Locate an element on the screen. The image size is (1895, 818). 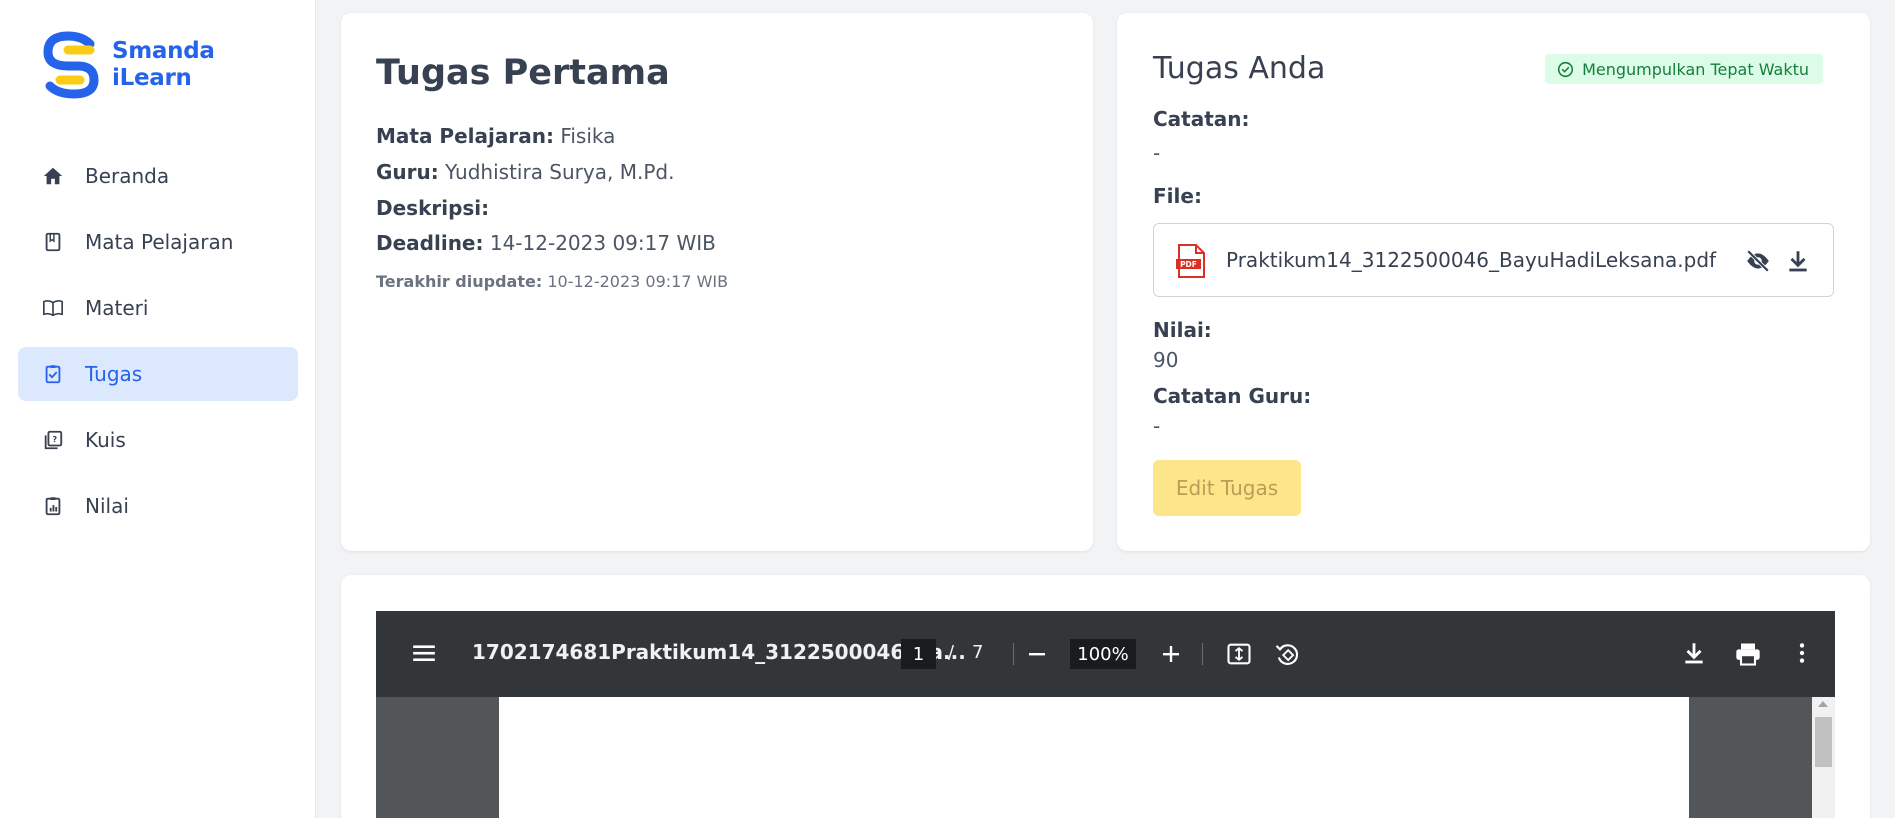
sidebar-item-beranda: Beranda is located at coordinates (158, 176).